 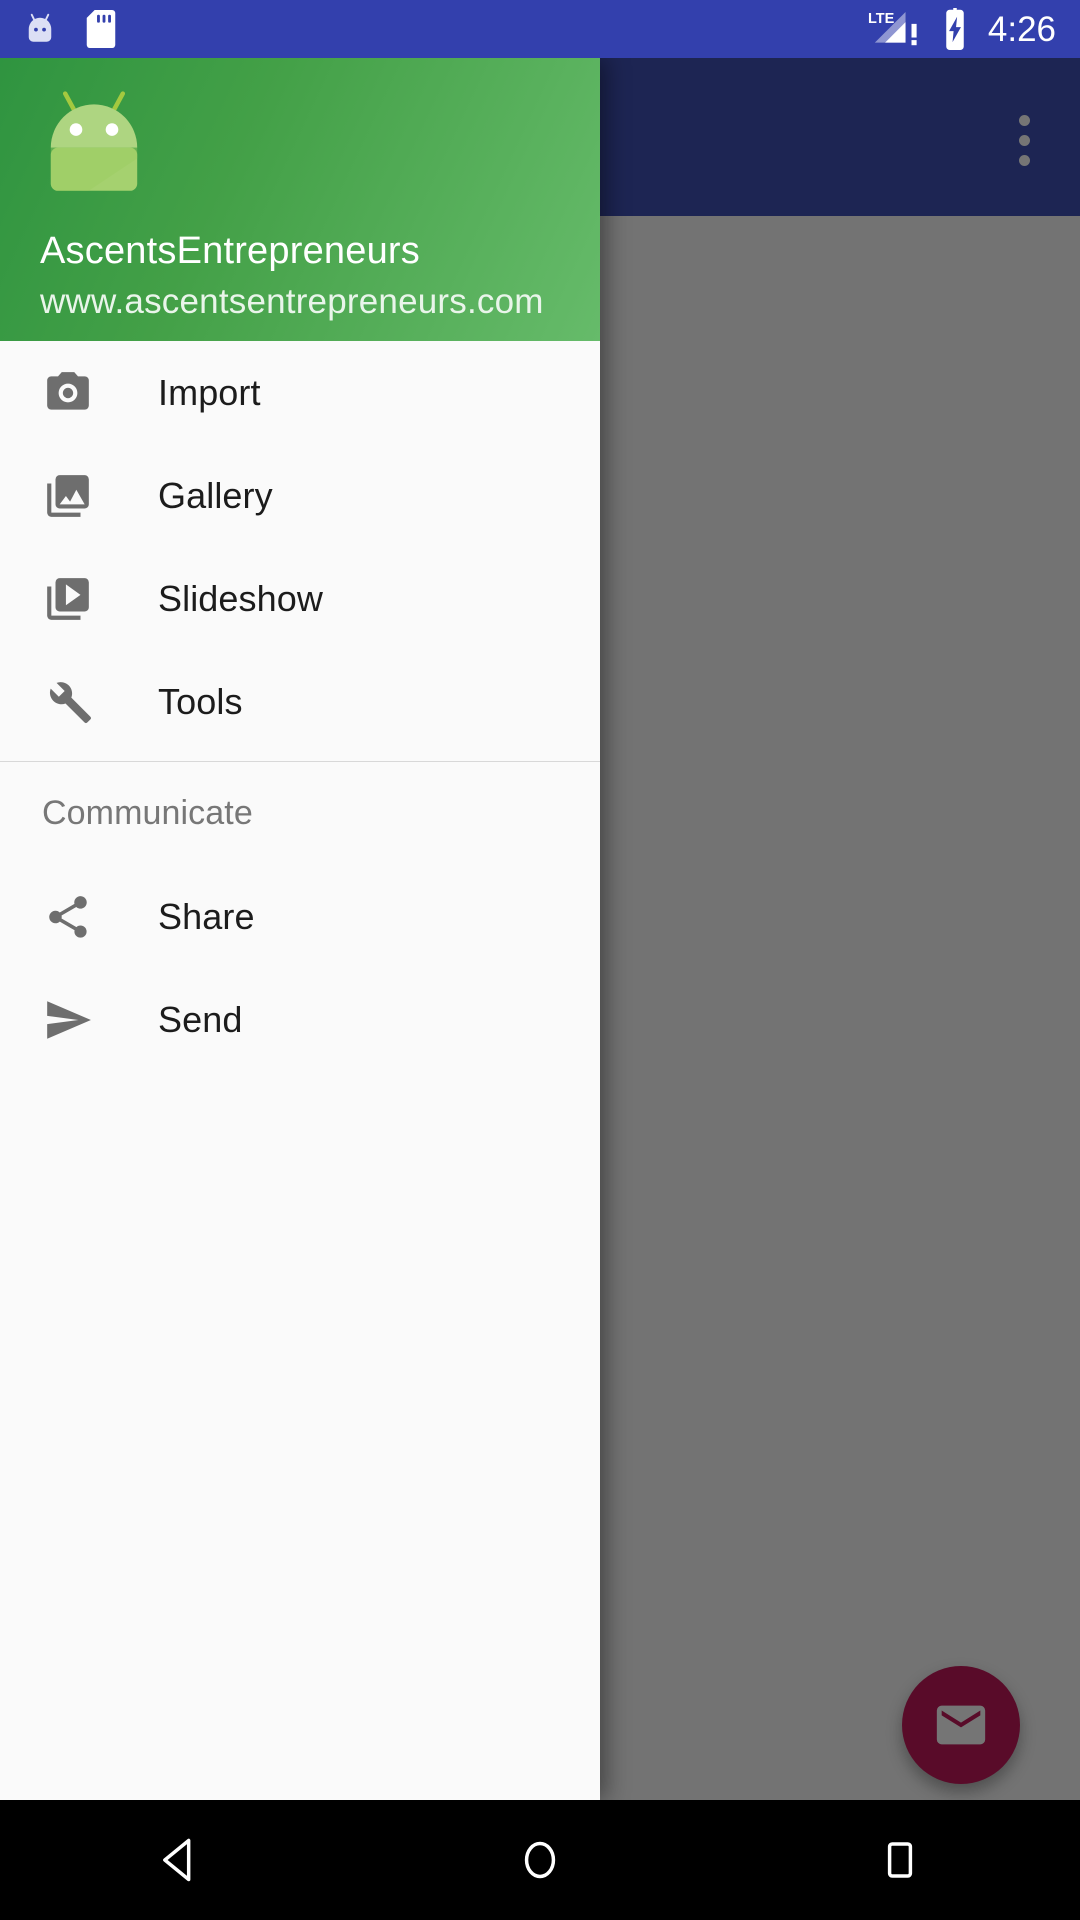 I want to click on drawer-secondary-list: Share Send, so click(x=300, y=968).